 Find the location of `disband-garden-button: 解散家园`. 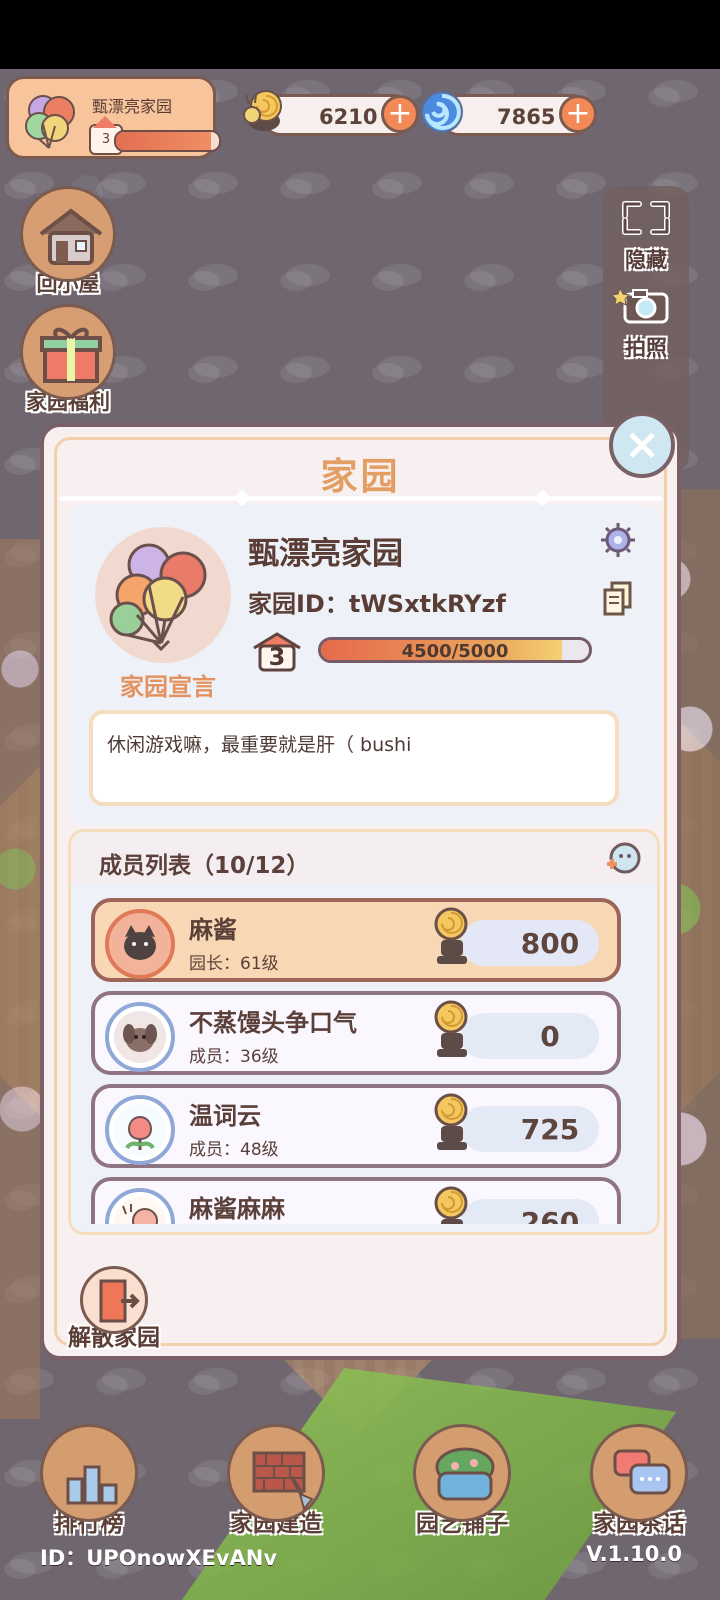

disband-garden-button: 解散家园 is located at coordinates (114, 1309).